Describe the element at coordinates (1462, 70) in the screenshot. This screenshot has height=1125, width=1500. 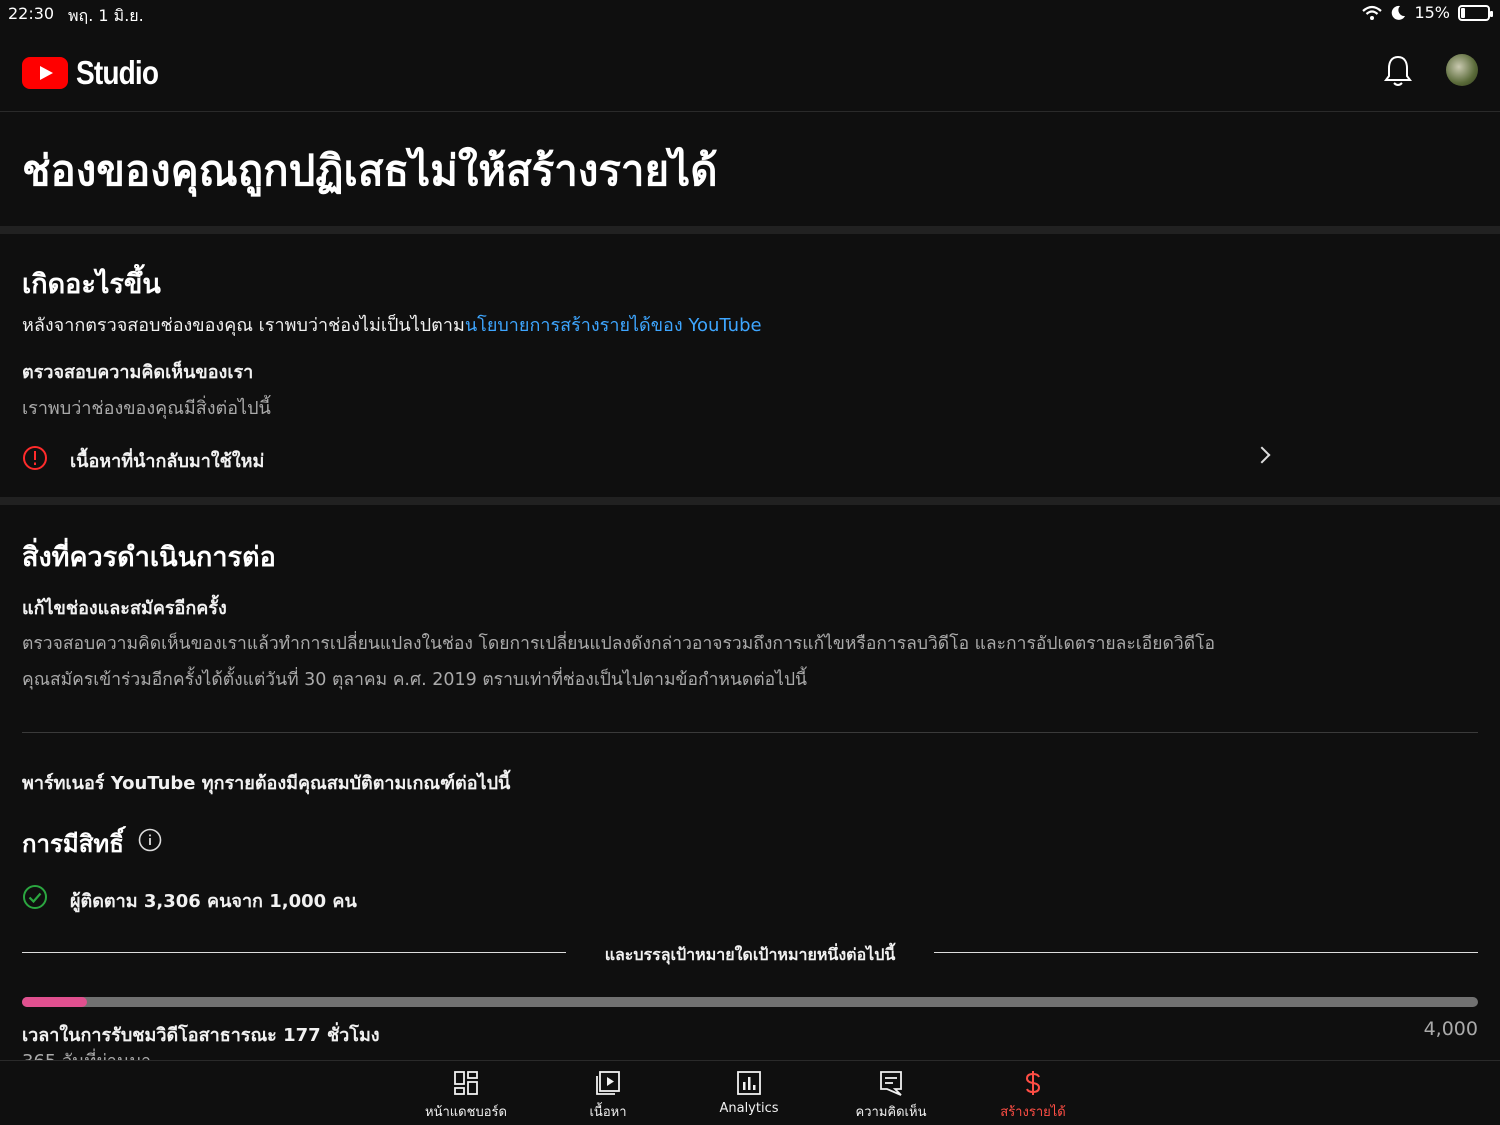
I see `avatar` at that location.